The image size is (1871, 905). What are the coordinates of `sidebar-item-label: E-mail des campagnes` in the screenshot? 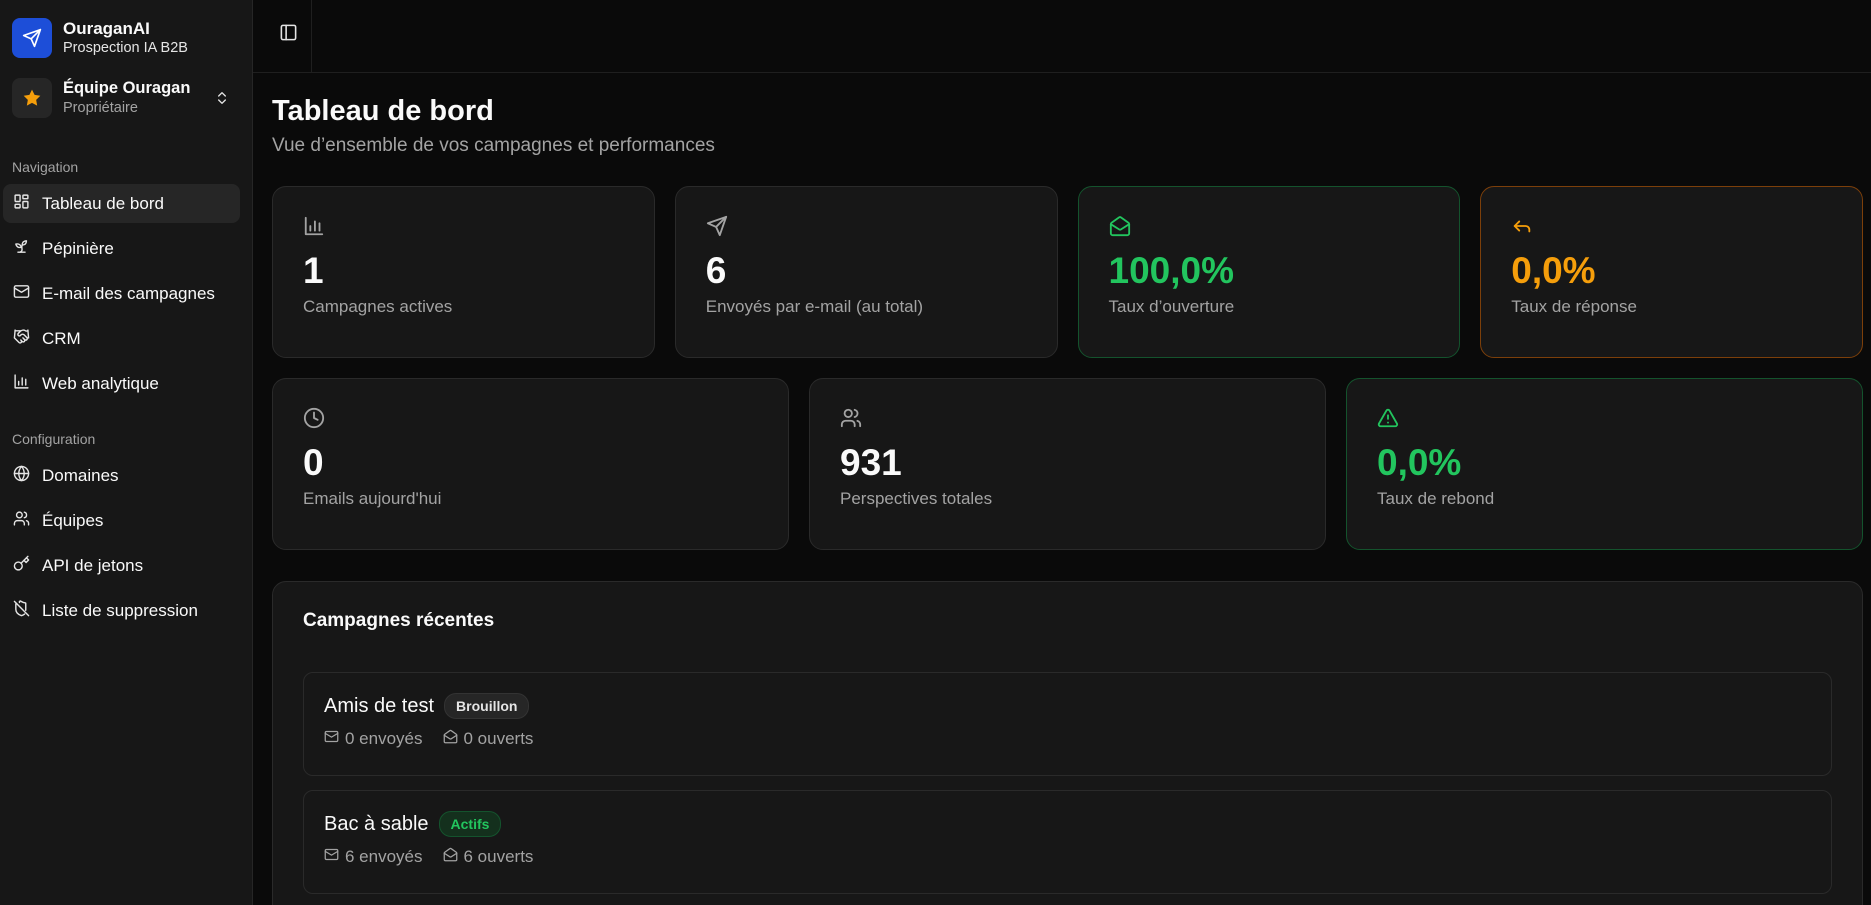 It's located at (128, 293).